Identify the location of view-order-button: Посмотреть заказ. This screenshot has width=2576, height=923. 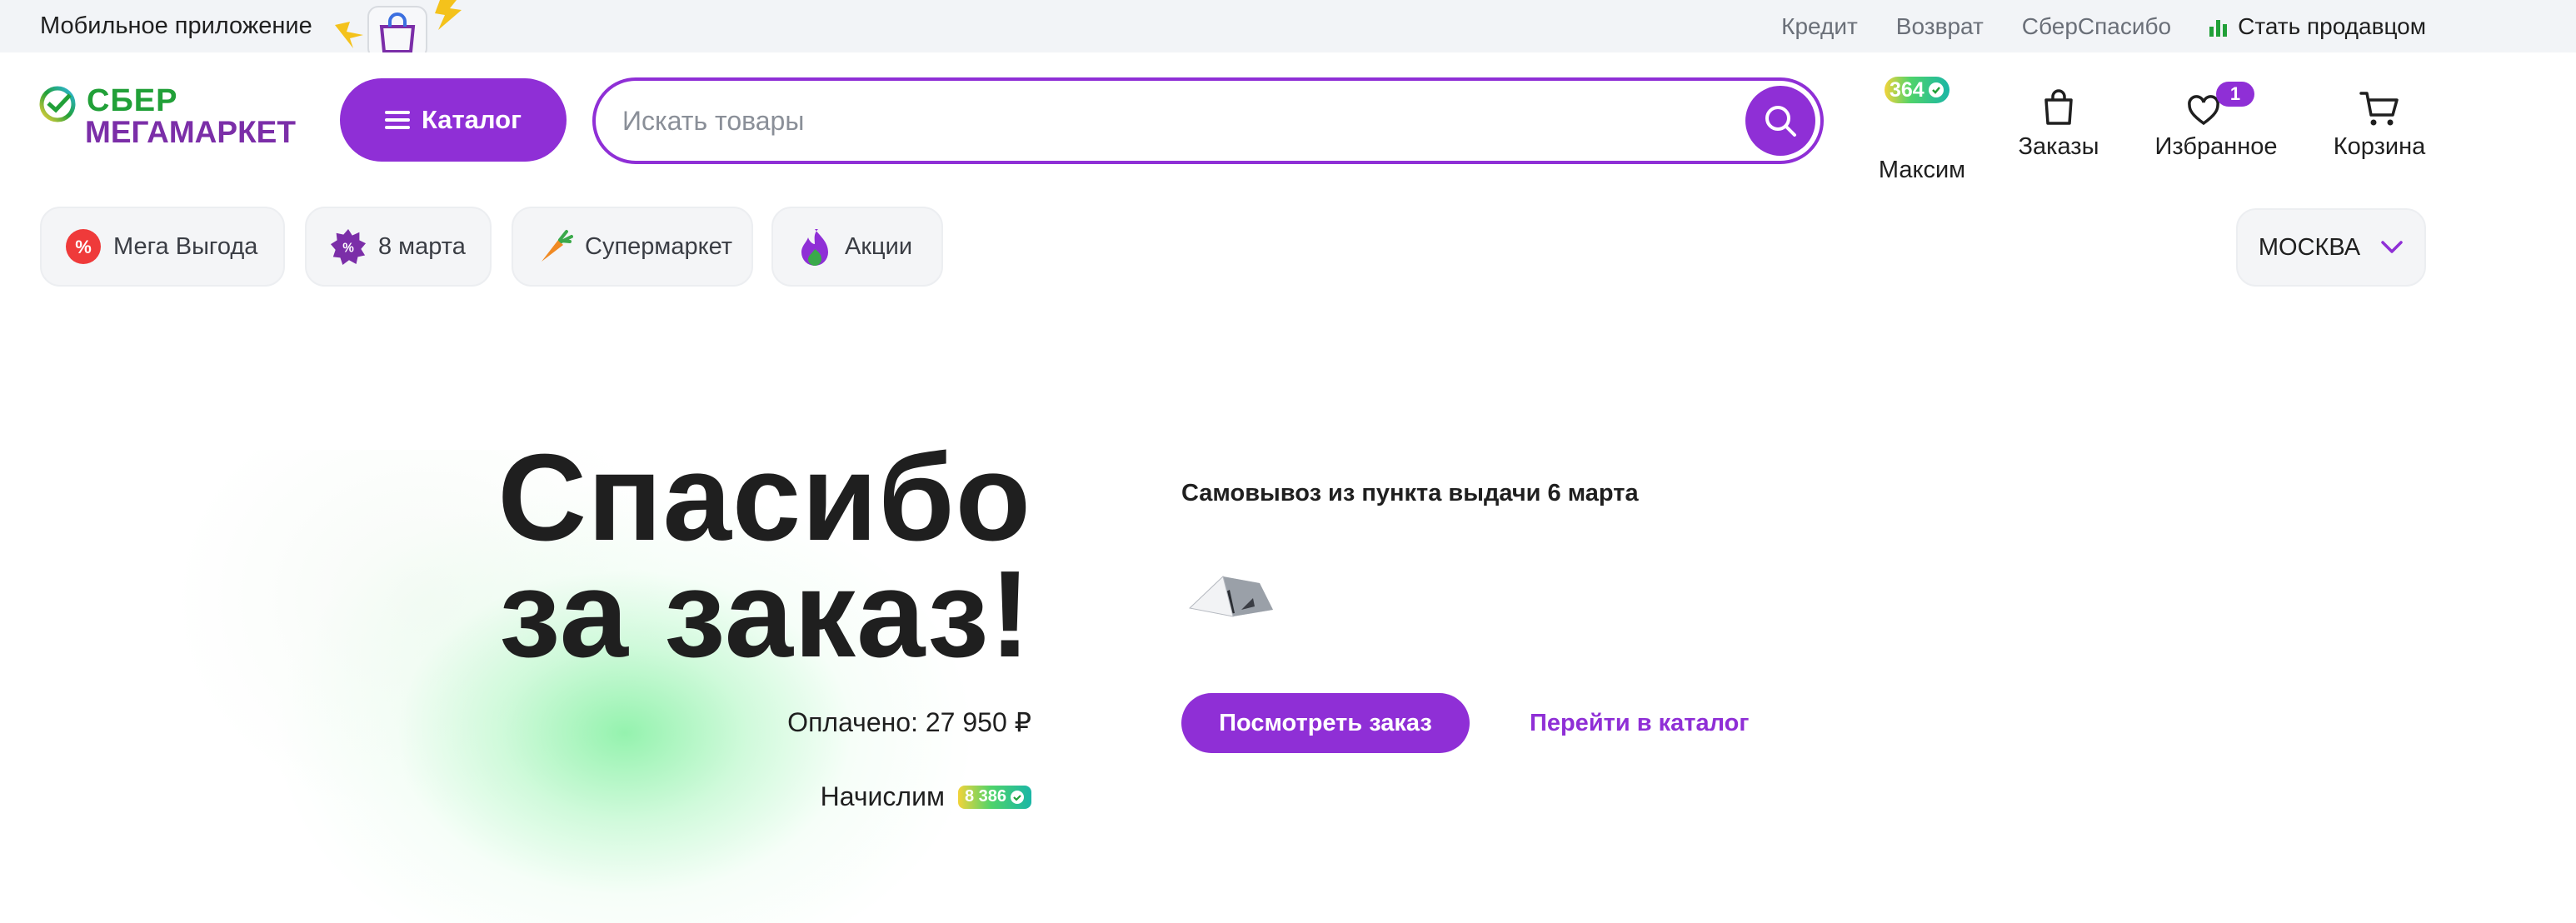
(1325, 723).